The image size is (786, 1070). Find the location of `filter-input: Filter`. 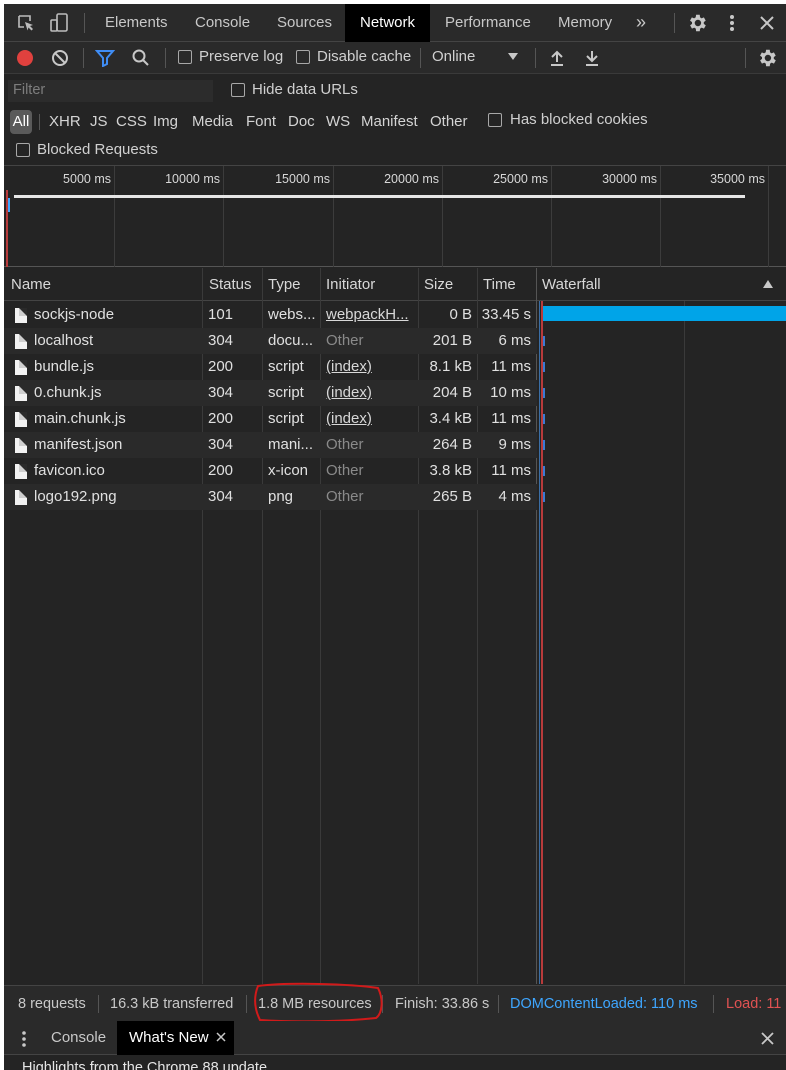

filter-input: Filter is located at coordinates (110, 91).